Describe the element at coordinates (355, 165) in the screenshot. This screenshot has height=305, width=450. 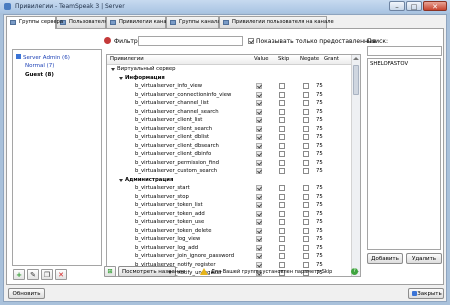
I see `scrollbar` at that location.